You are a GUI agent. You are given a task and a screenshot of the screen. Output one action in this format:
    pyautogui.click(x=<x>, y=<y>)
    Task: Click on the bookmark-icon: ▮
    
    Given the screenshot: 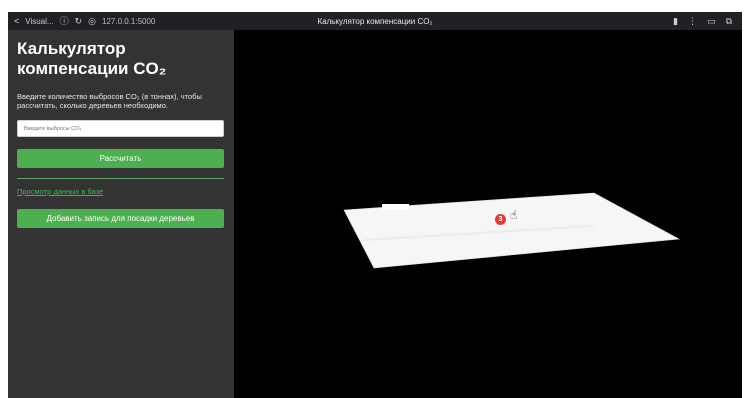 What is the action you would take?
    pyautogui.click(x=675, y=21)
    